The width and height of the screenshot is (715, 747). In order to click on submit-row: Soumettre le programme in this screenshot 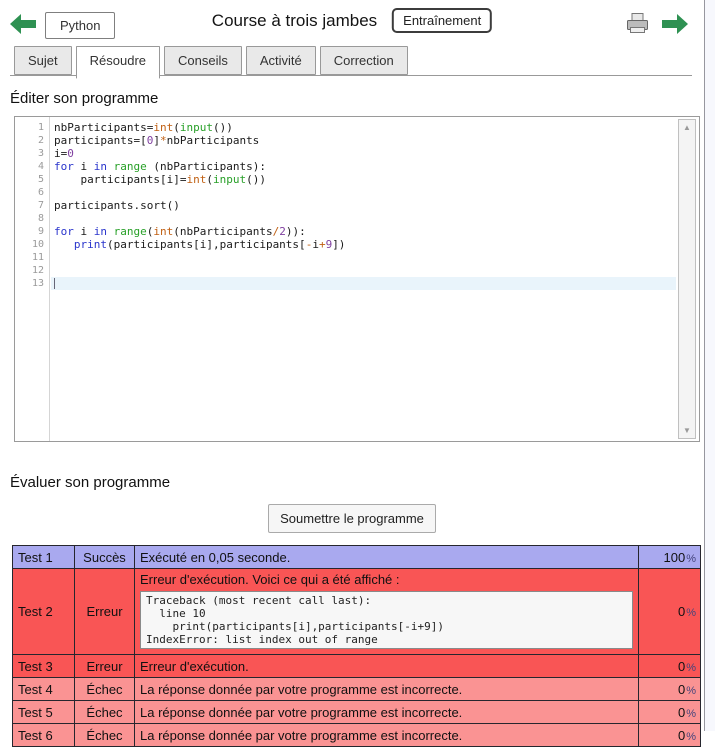, I will do `click(352, 518)`.